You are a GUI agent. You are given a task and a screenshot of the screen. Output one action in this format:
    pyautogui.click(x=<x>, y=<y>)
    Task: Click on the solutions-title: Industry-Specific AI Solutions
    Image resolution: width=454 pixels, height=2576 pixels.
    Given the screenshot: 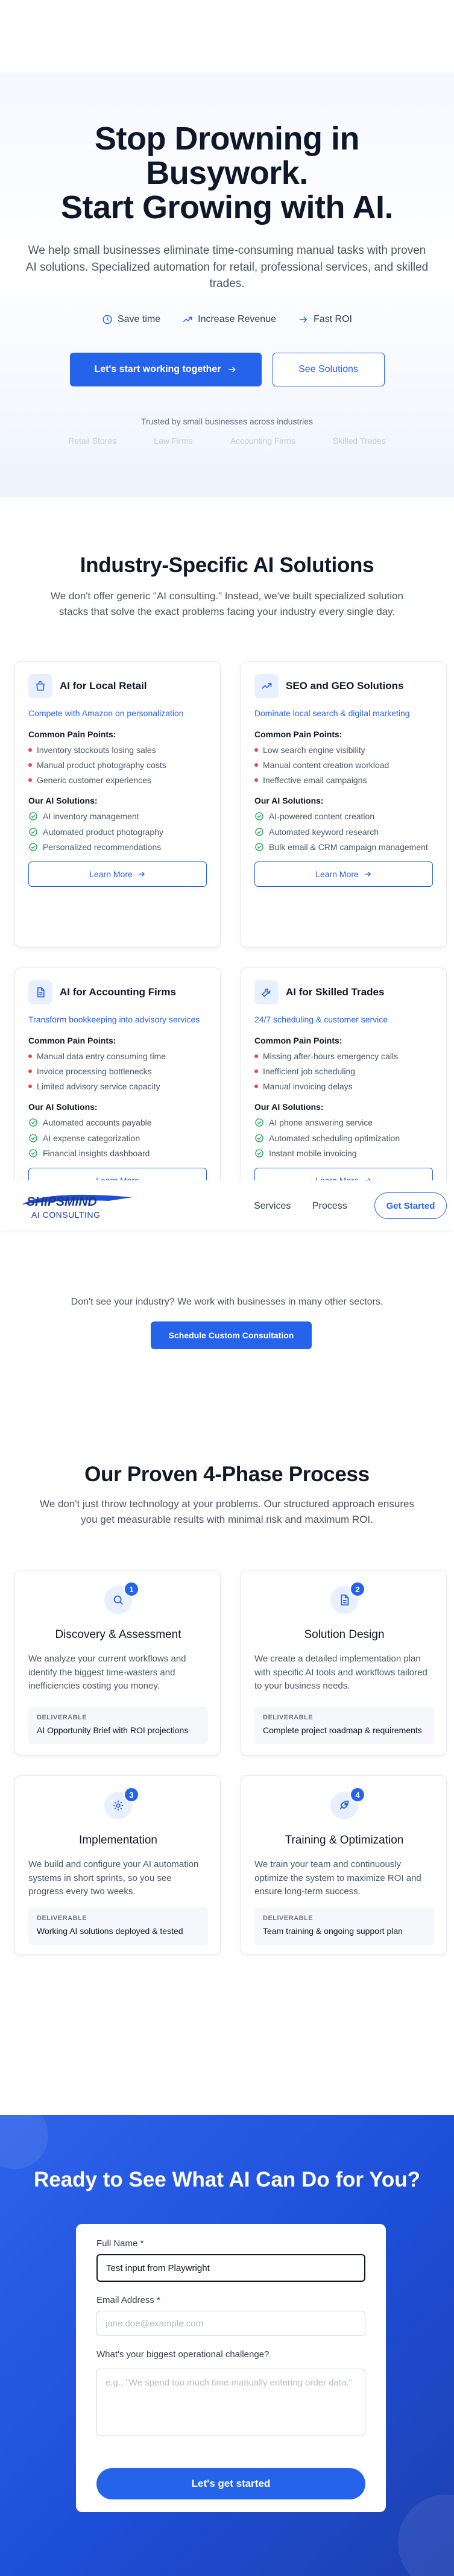 What is the action you would take?
    pyautogui.click(x=227, y=565)
    